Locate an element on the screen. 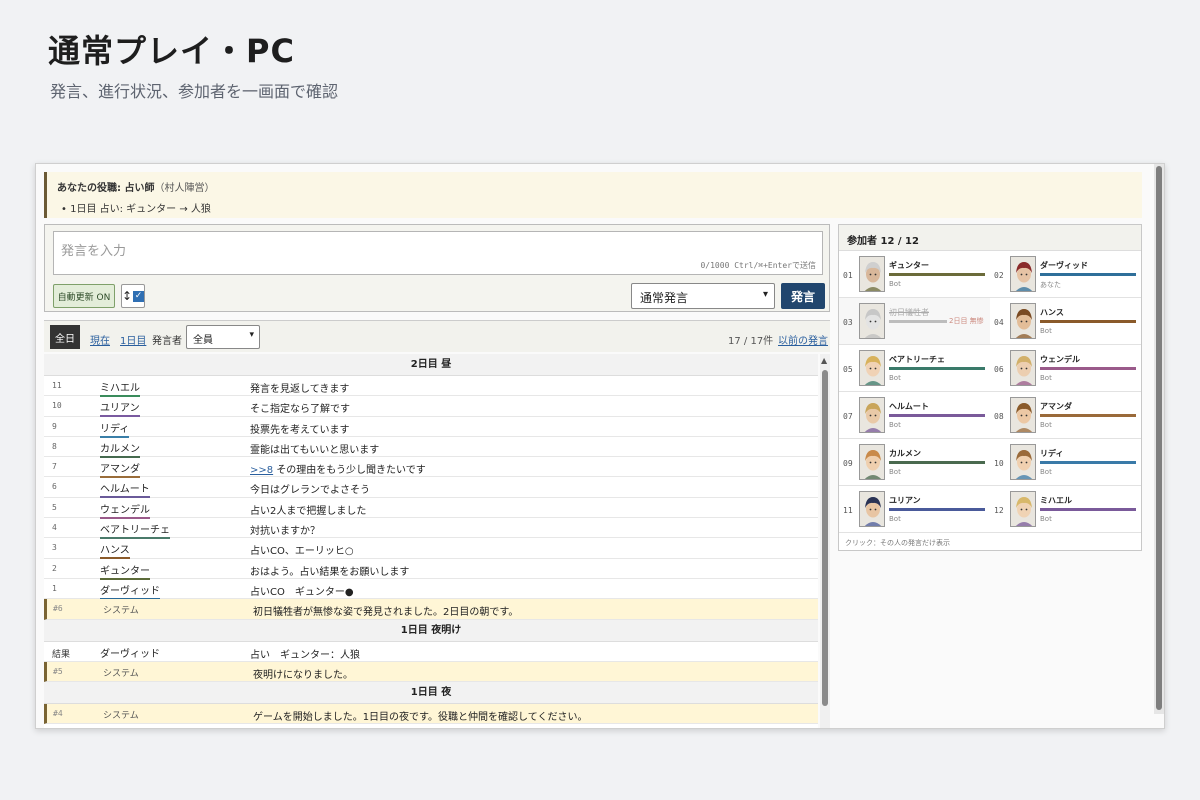  participant-card: 03 初日犠牲者 2日目 無惨 is located at coordinates (914, 321).